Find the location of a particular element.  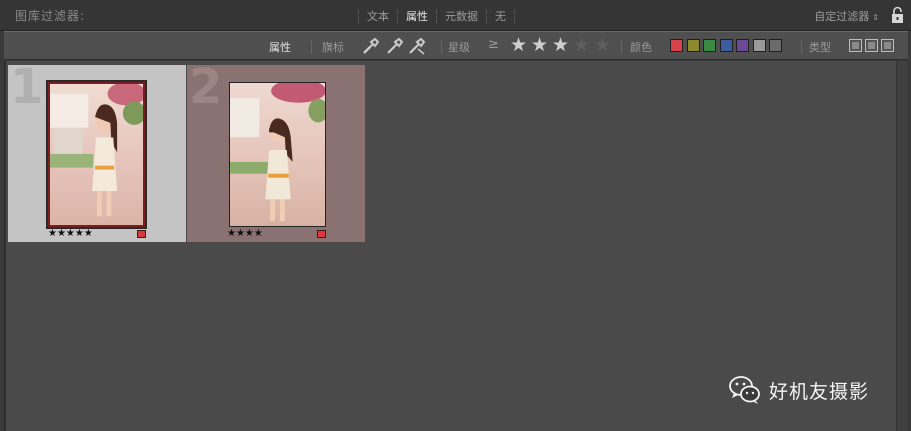

type-virtual-copy-icon is located at coordinates (871, 45).